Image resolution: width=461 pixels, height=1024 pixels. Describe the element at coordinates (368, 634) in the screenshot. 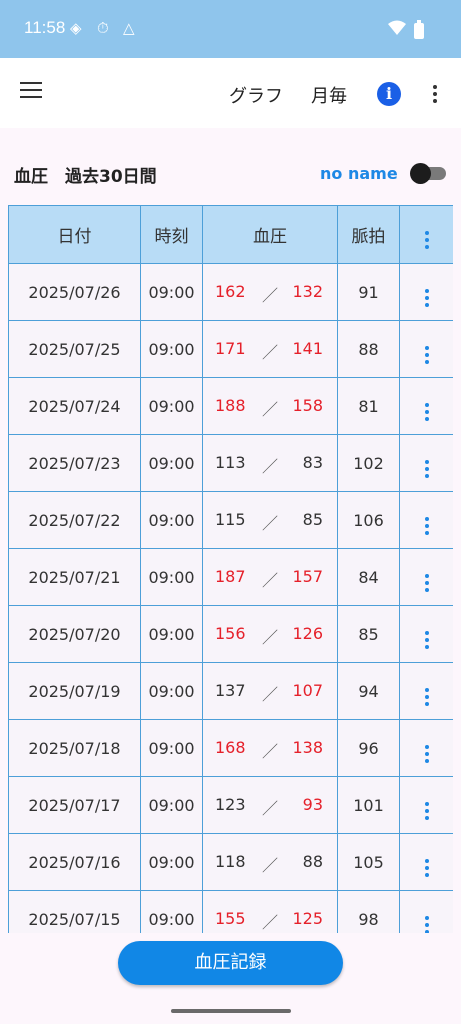

I see `cell-pulse: 85` at that location.